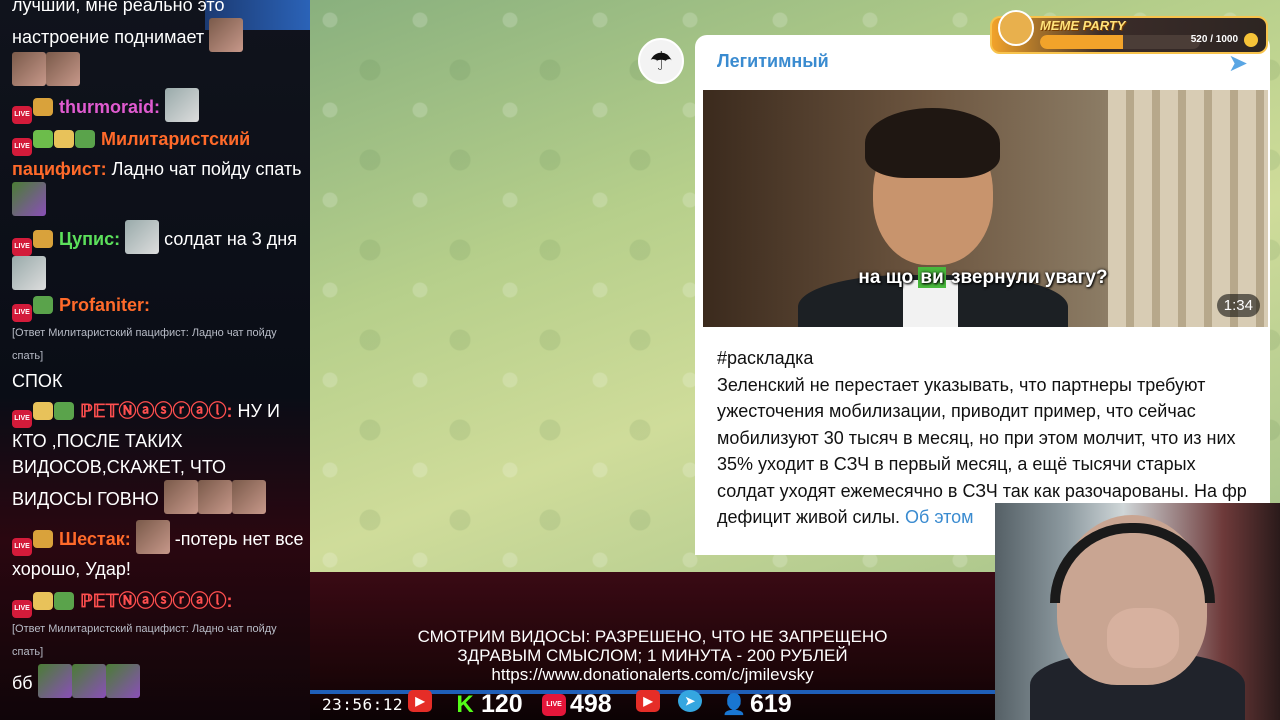  I want to click on sword-badge-icon, so click(43, 139).